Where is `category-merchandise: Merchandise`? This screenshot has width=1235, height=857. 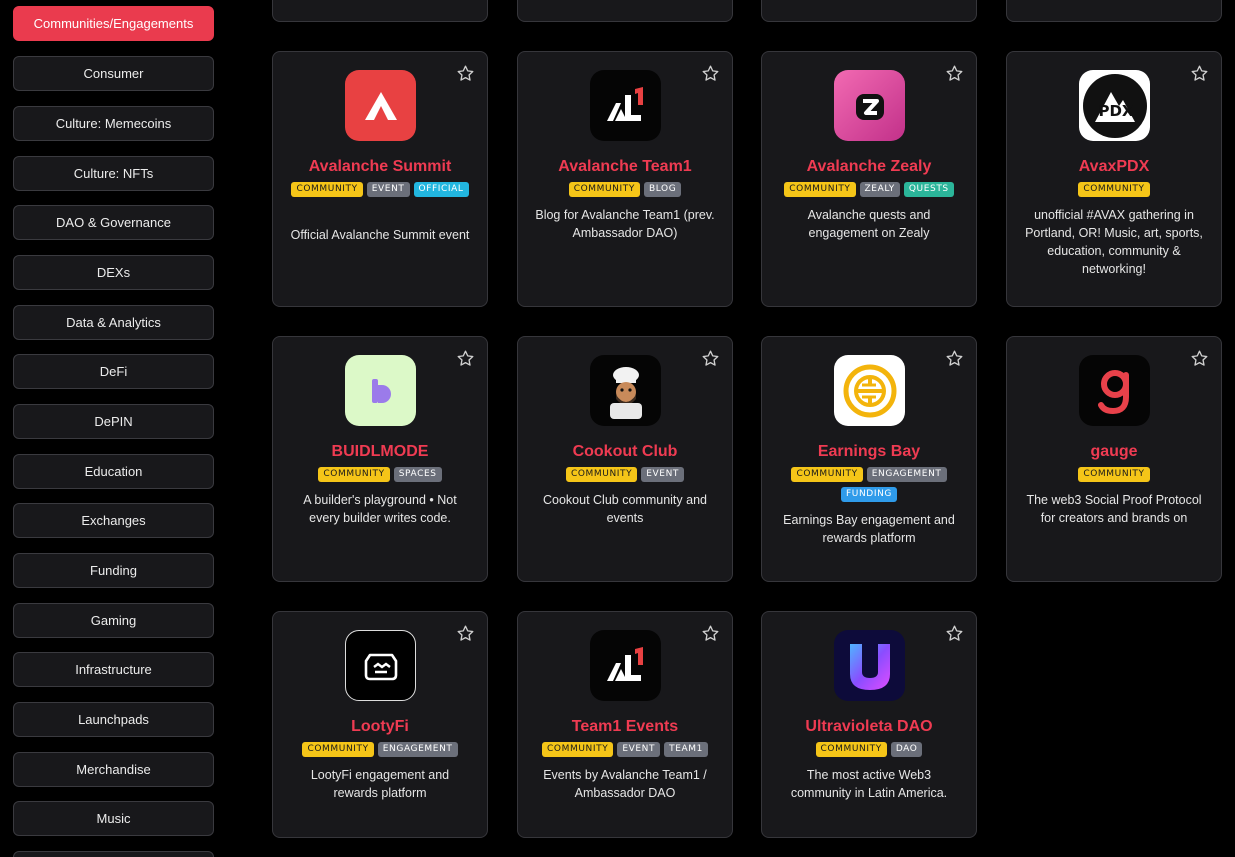
category-merchandise: Merchandise is located at coordinates (113, 769).